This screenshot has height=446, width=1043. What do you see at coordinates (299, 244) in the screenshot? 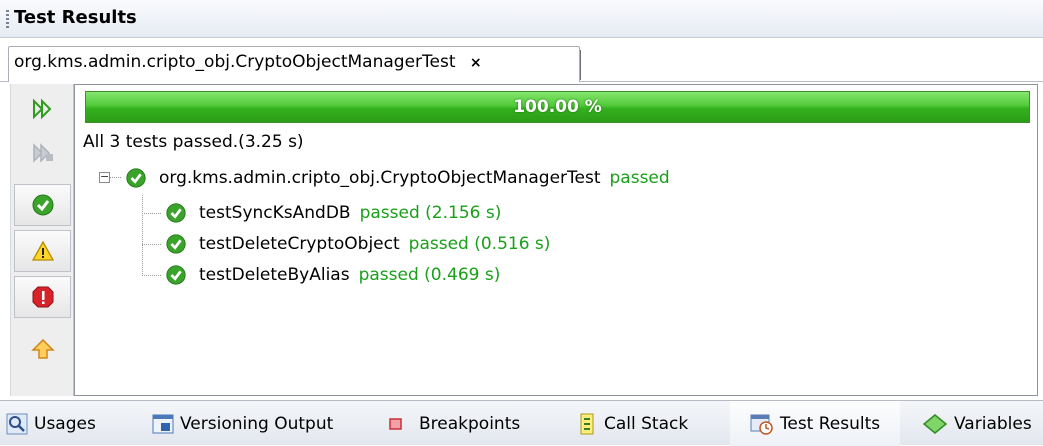
I see `test-name: testDeleteCryptoObject` at bounding box center [299, 244].